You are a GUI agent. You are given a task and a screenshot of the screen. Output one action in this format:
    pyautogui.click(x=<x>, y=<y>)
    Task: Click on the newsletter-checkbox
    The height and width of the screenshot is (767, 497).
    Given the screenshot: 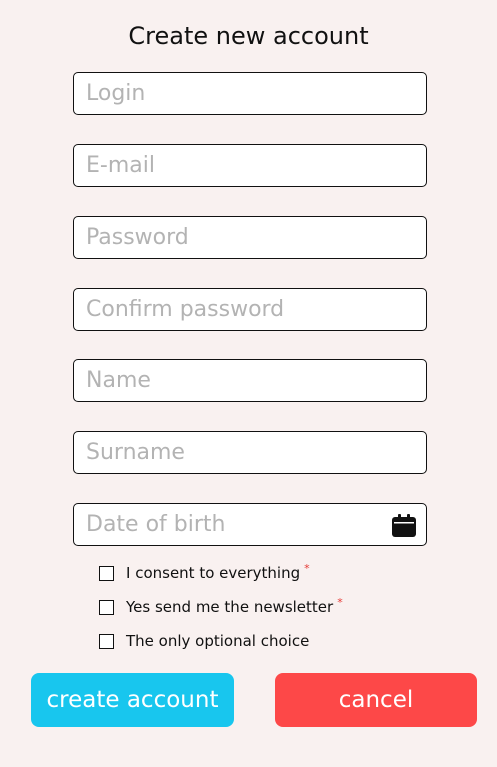 What is the action you would take?
    pyautogui.click(x=106, y=607)
    